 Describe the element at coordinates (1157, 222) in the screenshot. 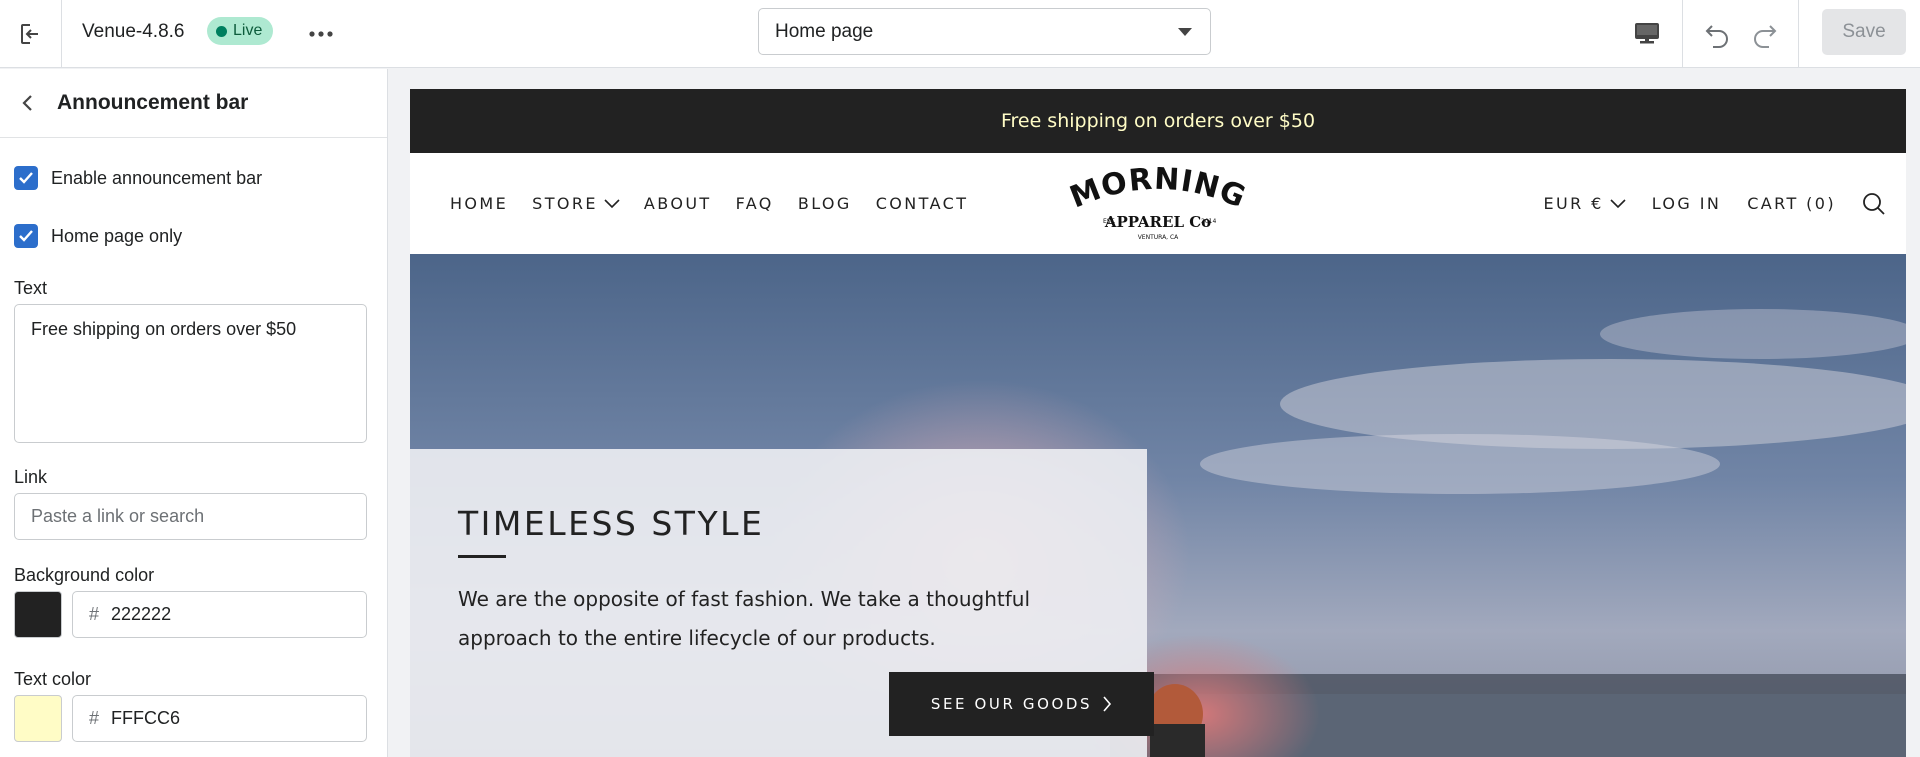

I see `logo-subline: APPAREL Co` at that location.